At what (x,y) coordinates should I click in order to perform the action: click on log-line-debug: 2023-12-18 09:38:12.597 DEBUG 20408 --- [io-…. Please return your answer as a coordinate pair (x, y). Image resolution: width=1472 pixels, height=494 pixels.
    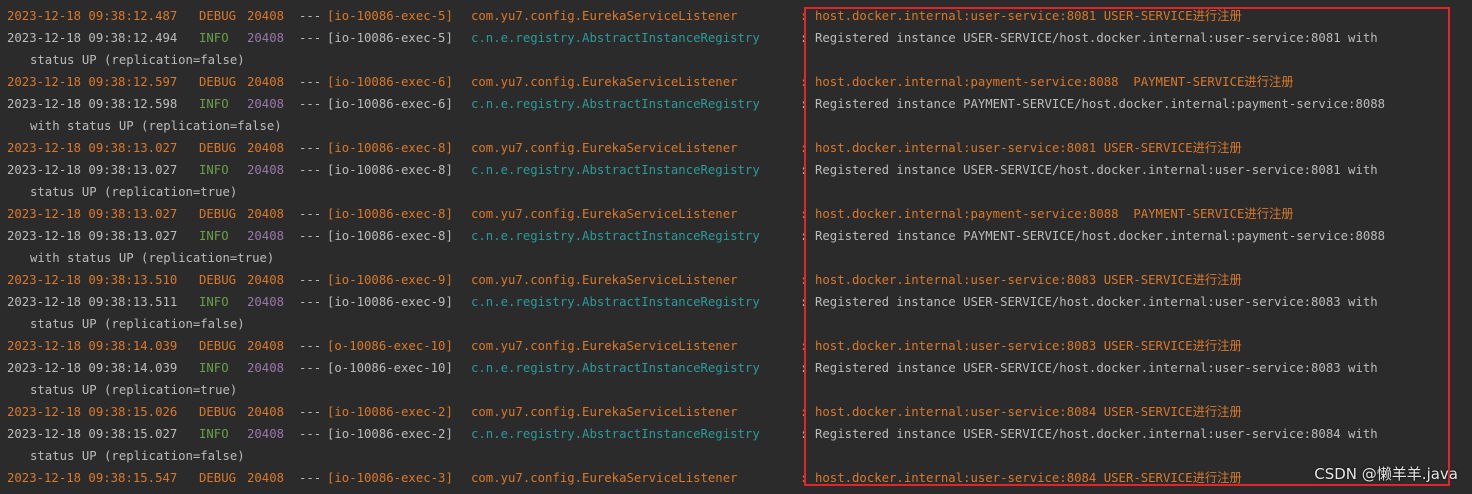
    Looking at the image, I should click on (736, 82).